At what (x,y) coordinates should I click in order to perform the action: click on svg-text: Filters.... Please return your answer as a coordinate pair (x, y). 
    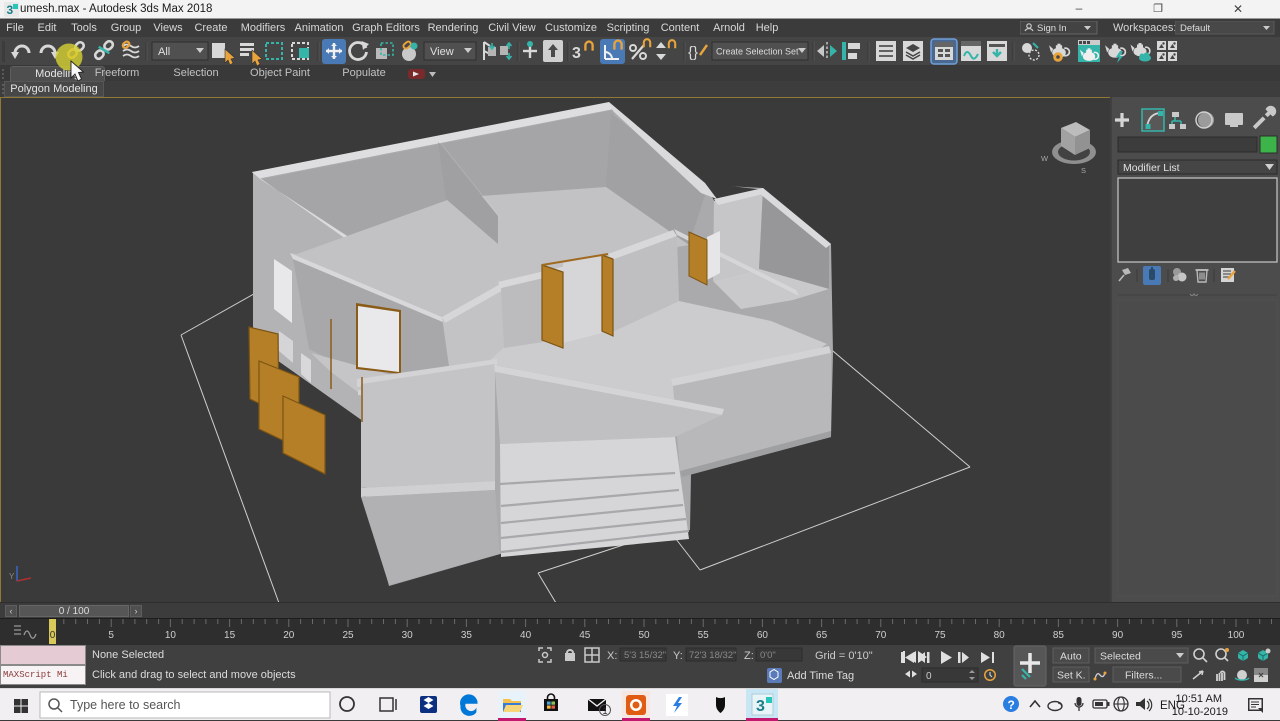
    Looking at the image, I should click on (1143, 676).